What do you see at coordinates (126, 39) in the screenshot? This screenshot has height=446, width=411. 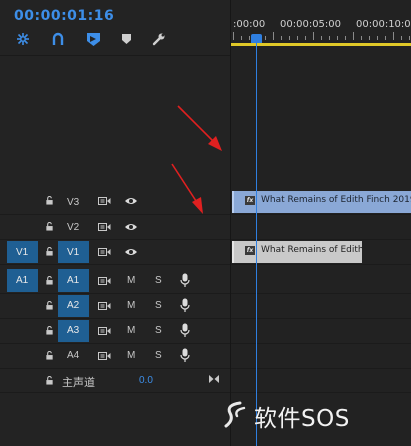 I see `marker-icon` at bounding box center [126, 39].